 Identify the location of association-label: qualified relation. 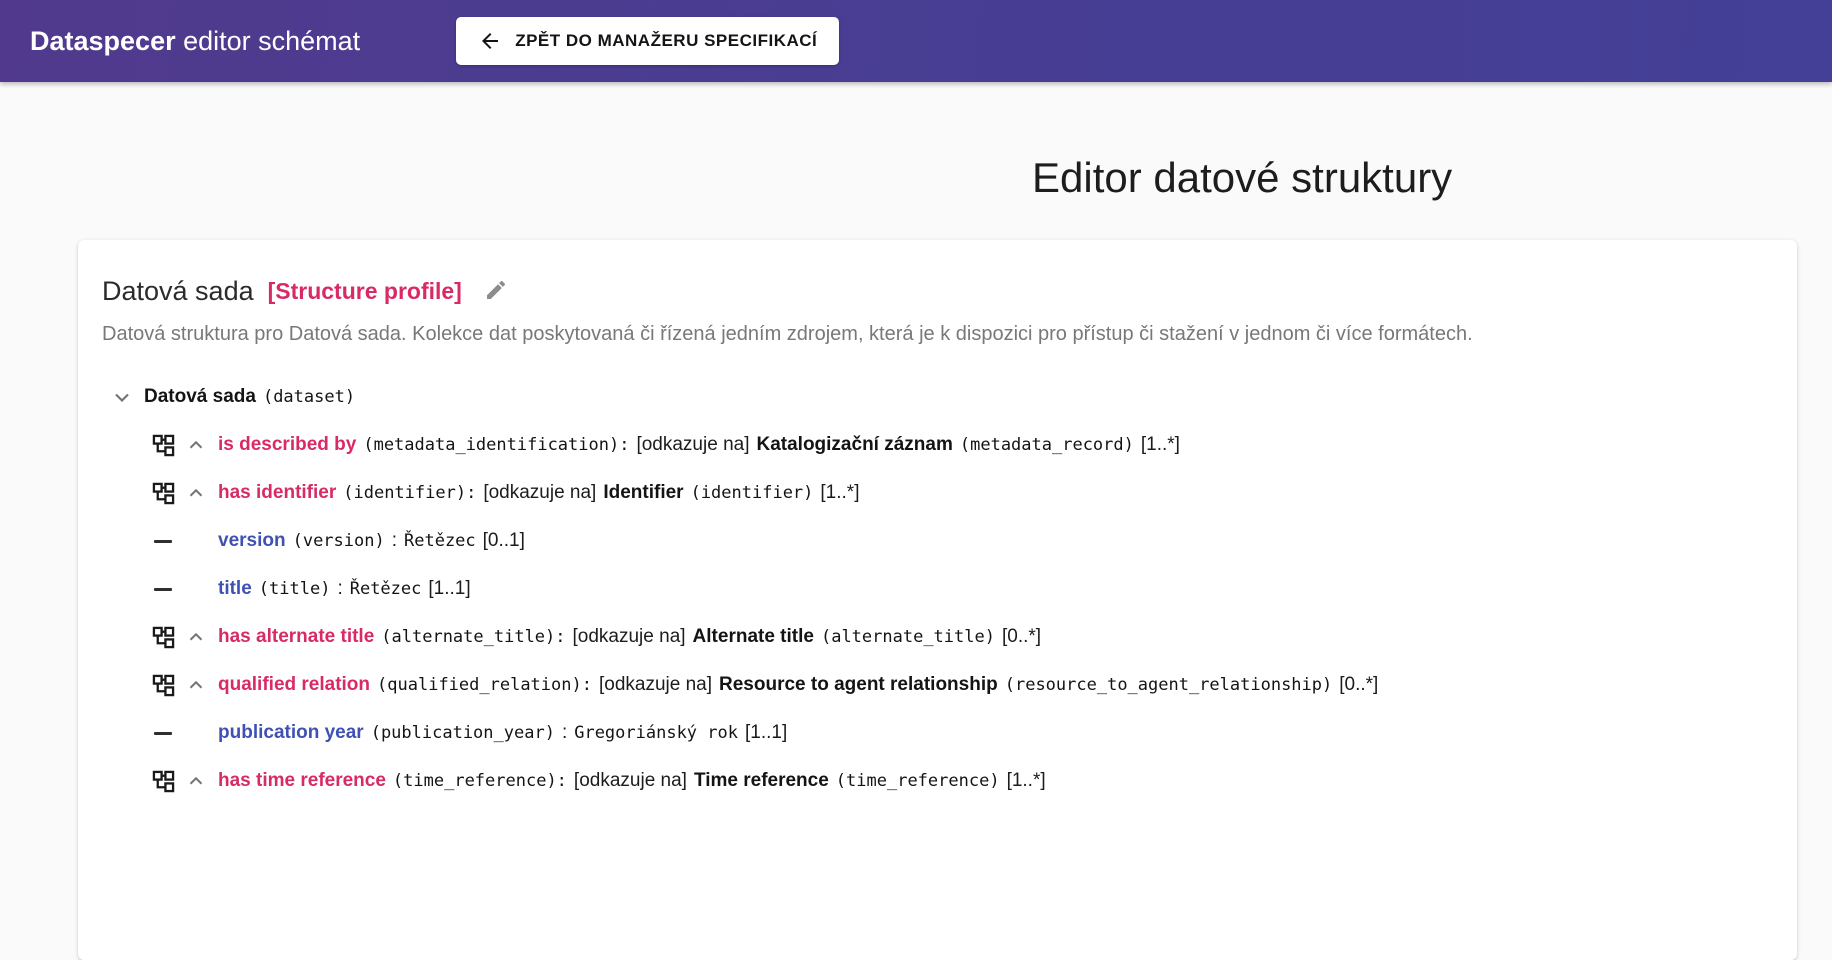
(294, 685).